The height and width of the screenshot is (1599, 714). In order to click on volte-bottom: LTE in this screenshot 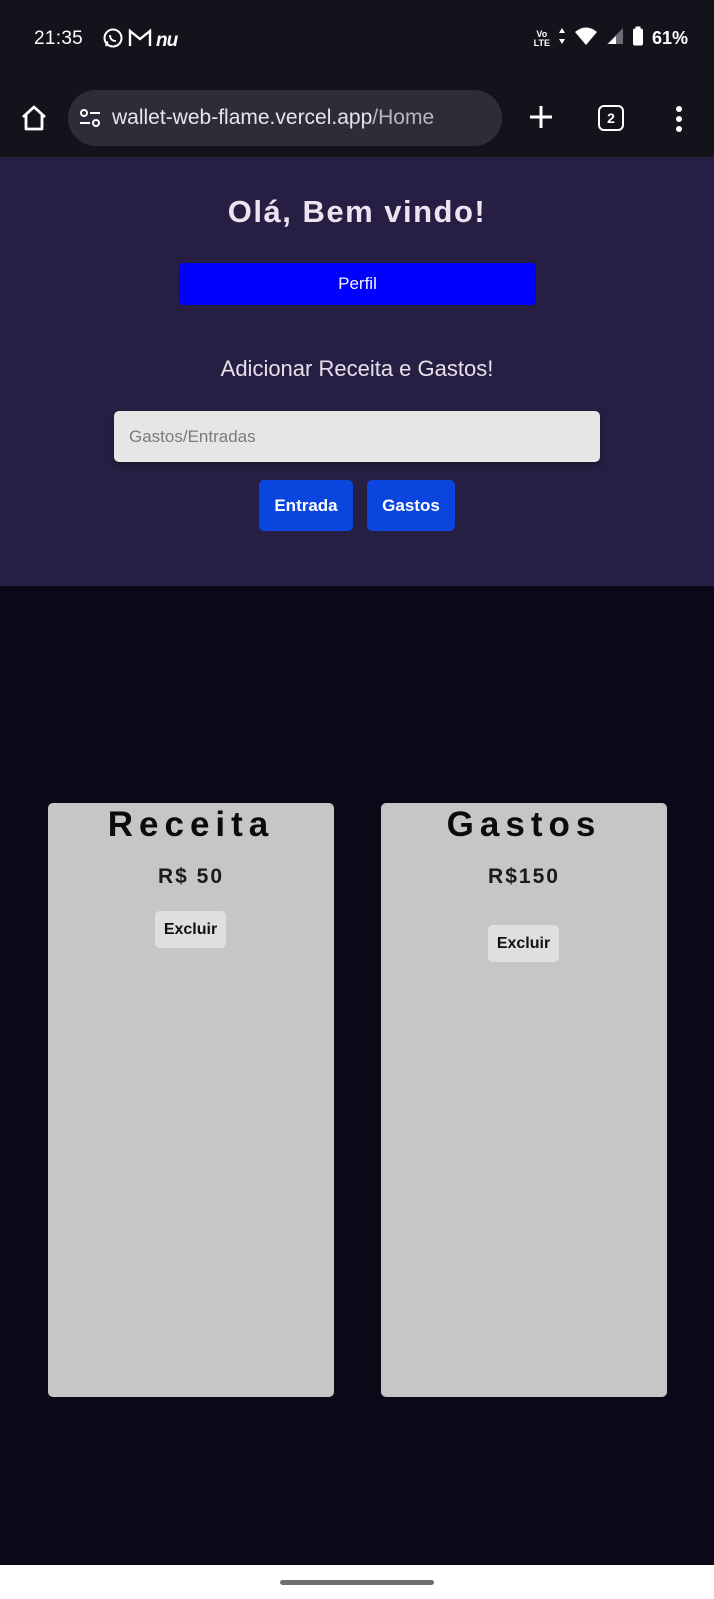, I will do `click(541, 42)`.